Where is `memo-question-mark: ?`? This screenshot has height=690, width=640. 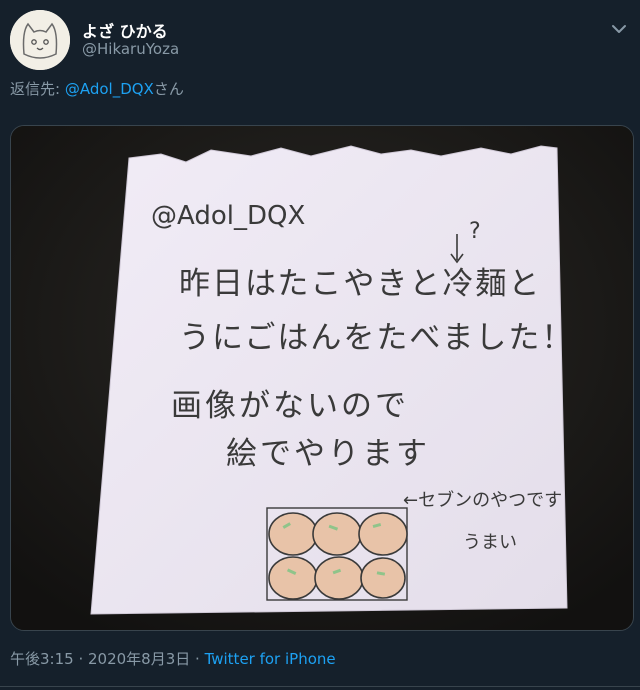
memo-question-mark: ? is located at coordinates (475, 231).